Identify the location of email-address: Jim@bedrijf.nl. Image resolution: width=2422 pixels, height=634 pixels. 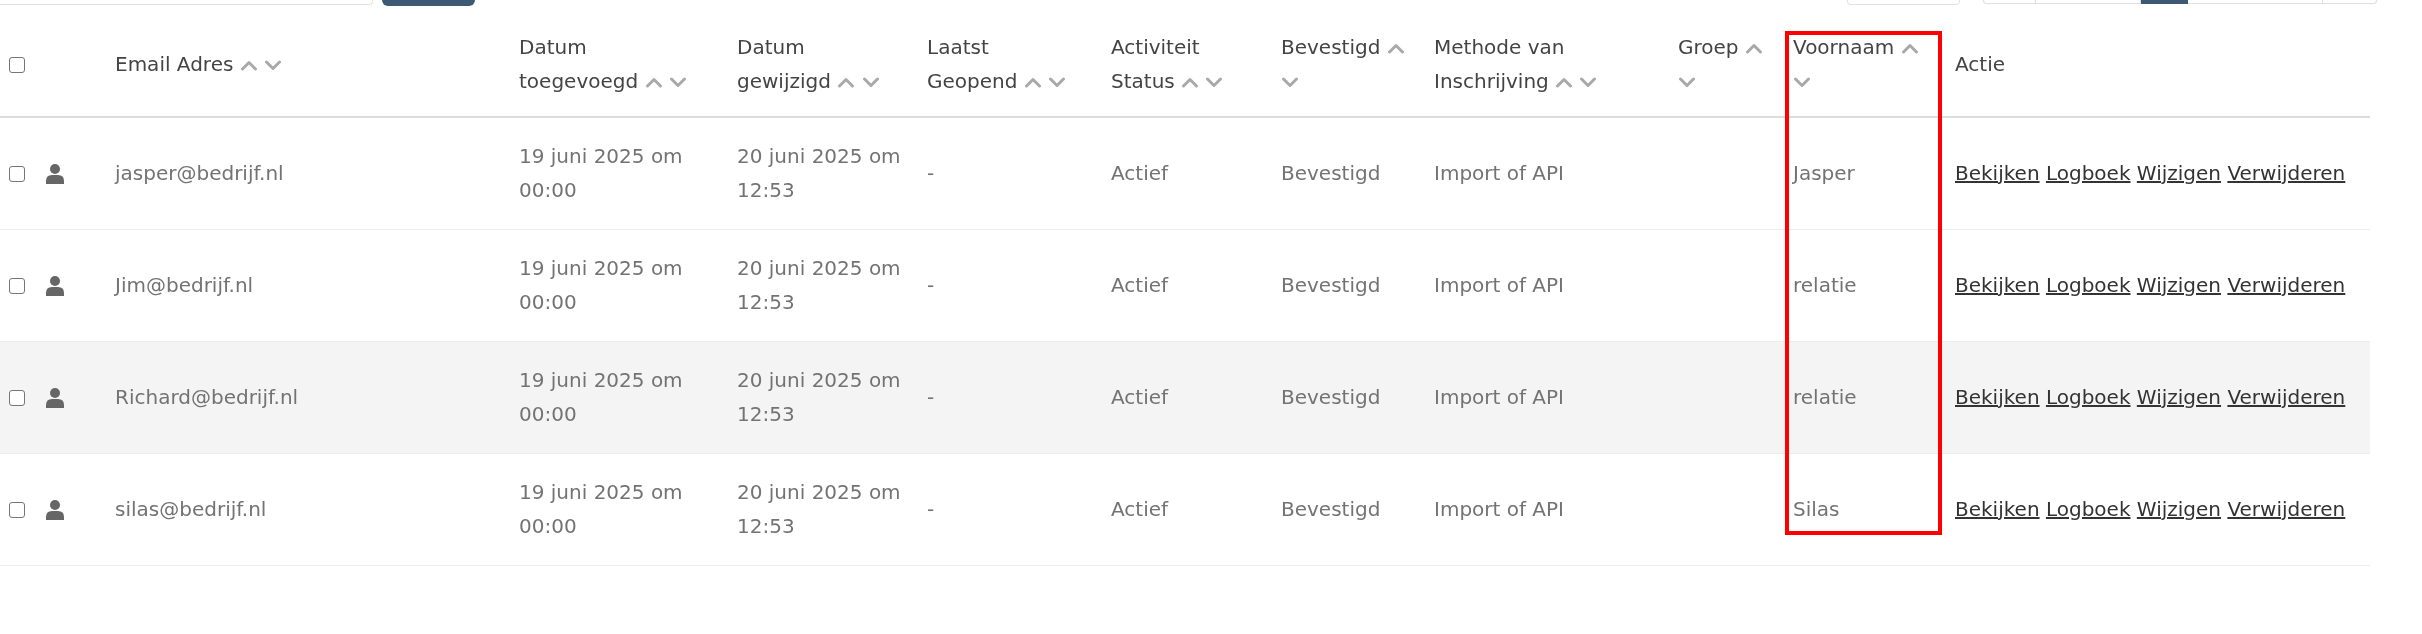
(184, 284).